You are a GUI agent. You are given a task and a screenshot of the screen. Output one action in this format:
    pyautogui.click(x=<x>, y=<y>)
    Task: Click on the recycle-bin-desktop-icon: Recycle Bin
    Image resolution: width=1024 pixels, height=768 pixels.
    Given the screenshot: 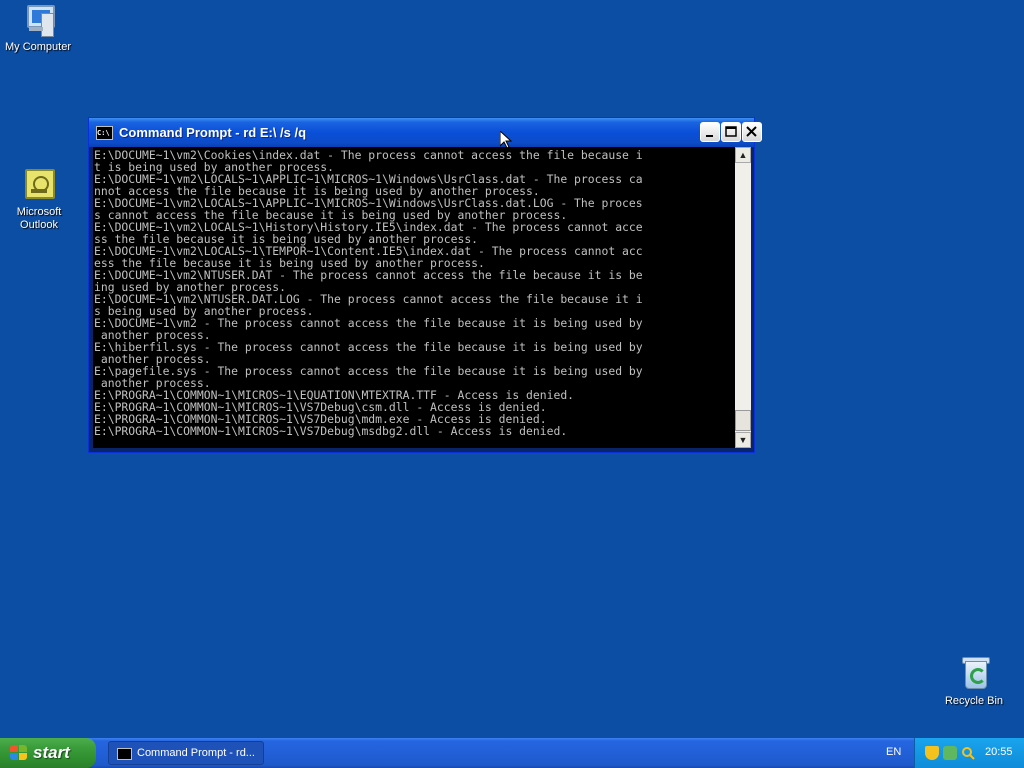 What is the action you would take?
    pyautogui.click(x=974, y=682)
    